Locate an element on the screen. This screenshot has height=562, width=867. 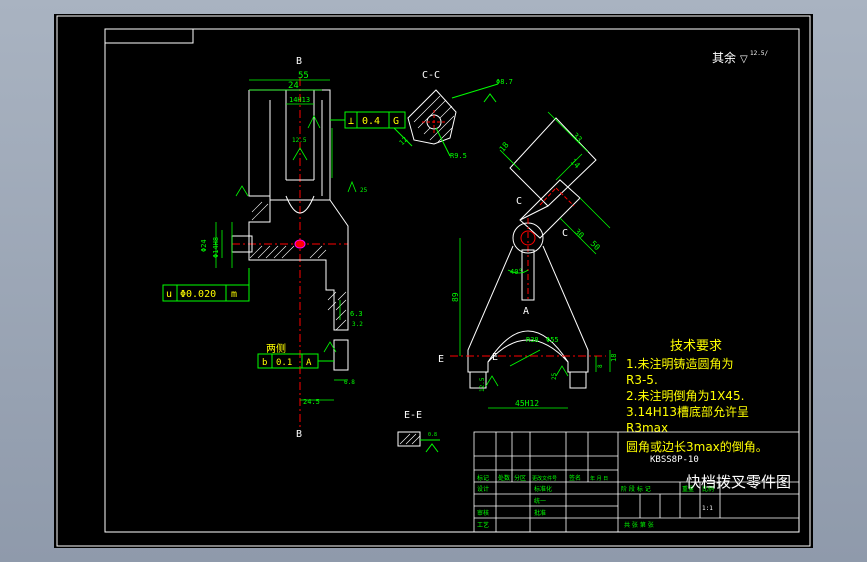
part-code: KBSS8P-10 is located at coordinates (674, 460).